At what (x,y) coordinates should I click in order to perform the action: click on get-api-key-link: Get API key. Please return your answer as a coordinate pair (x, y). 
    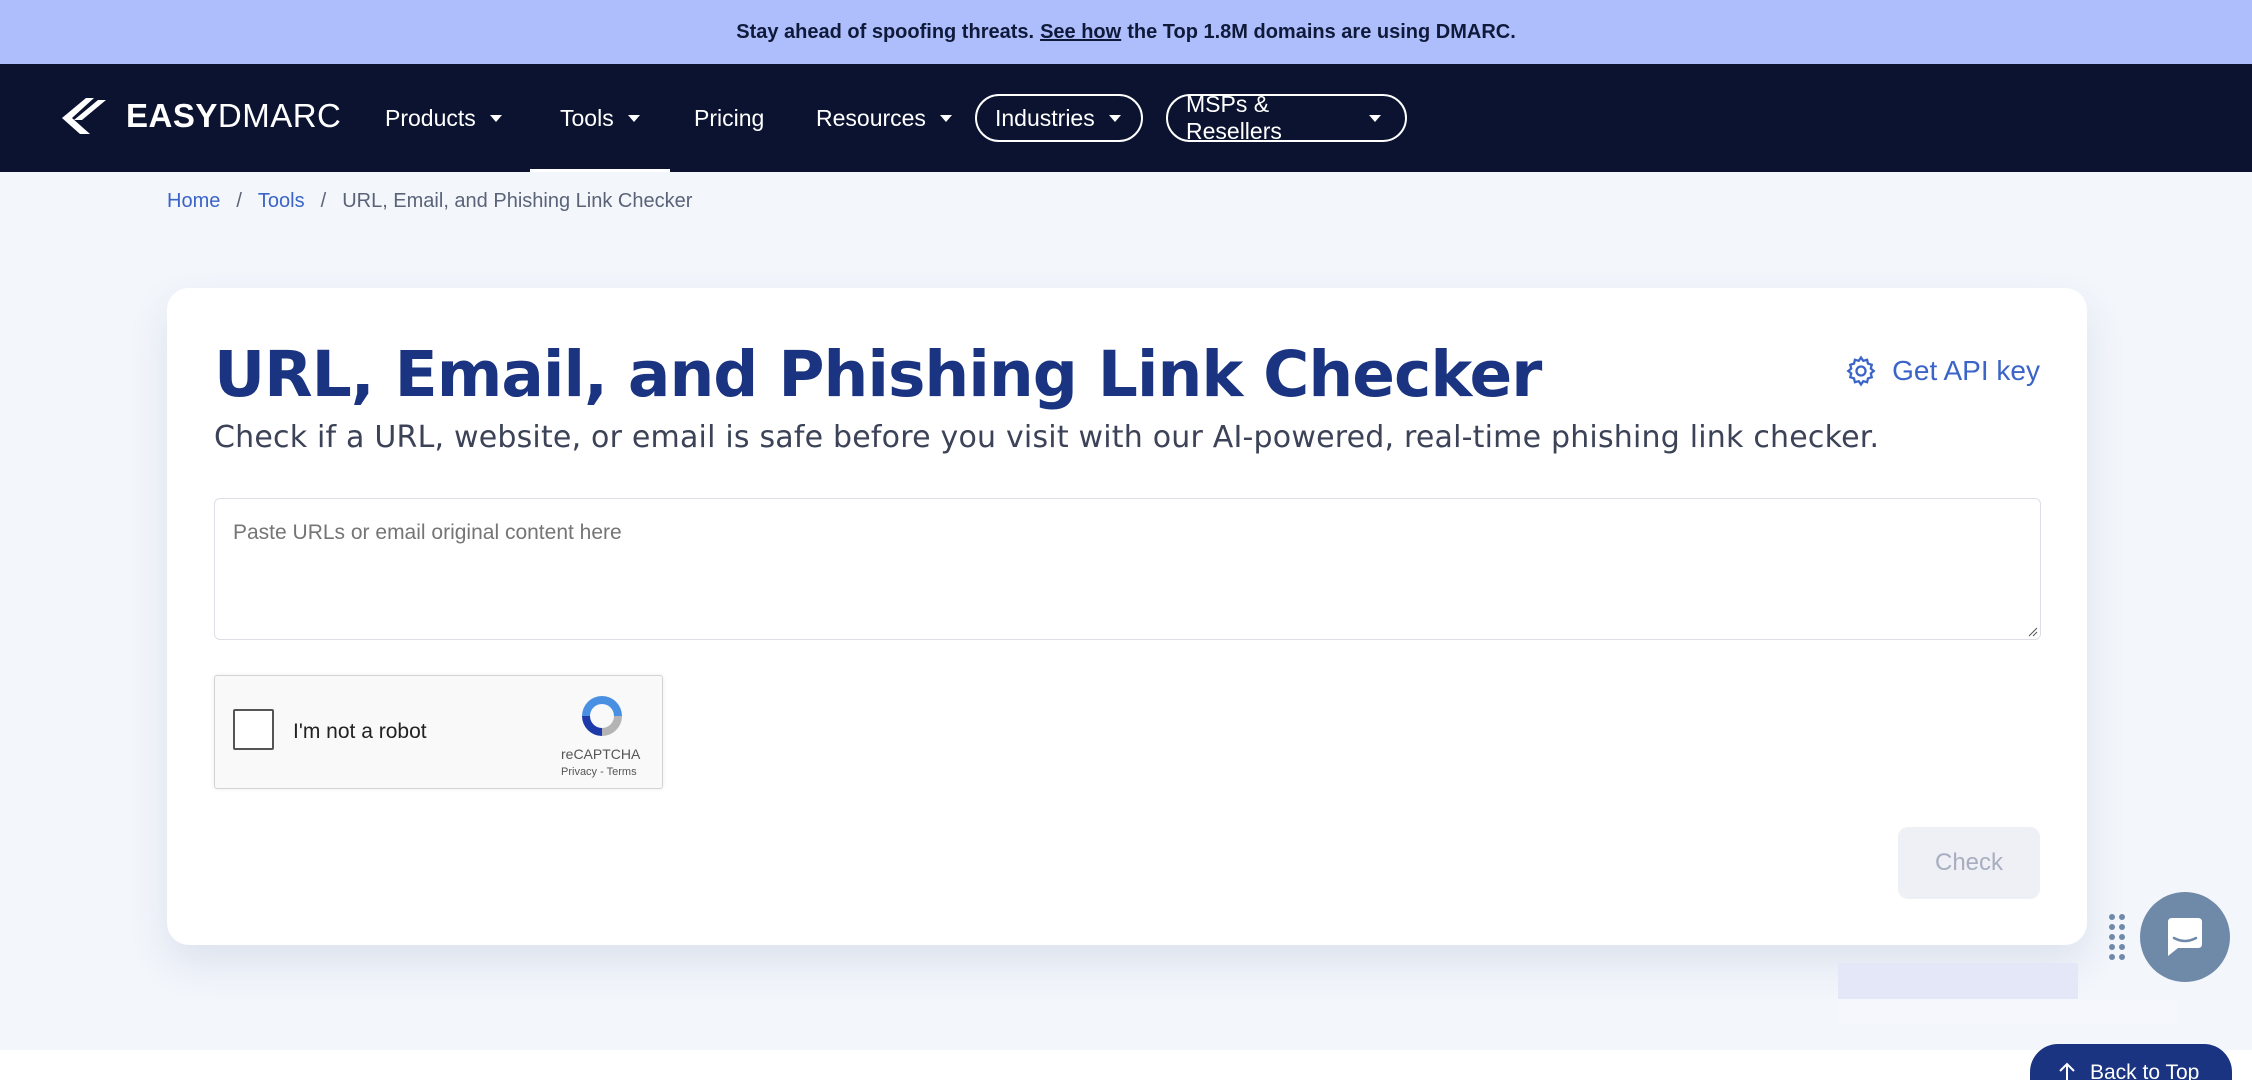
    Looking at the image, I should click on (1942, 371).